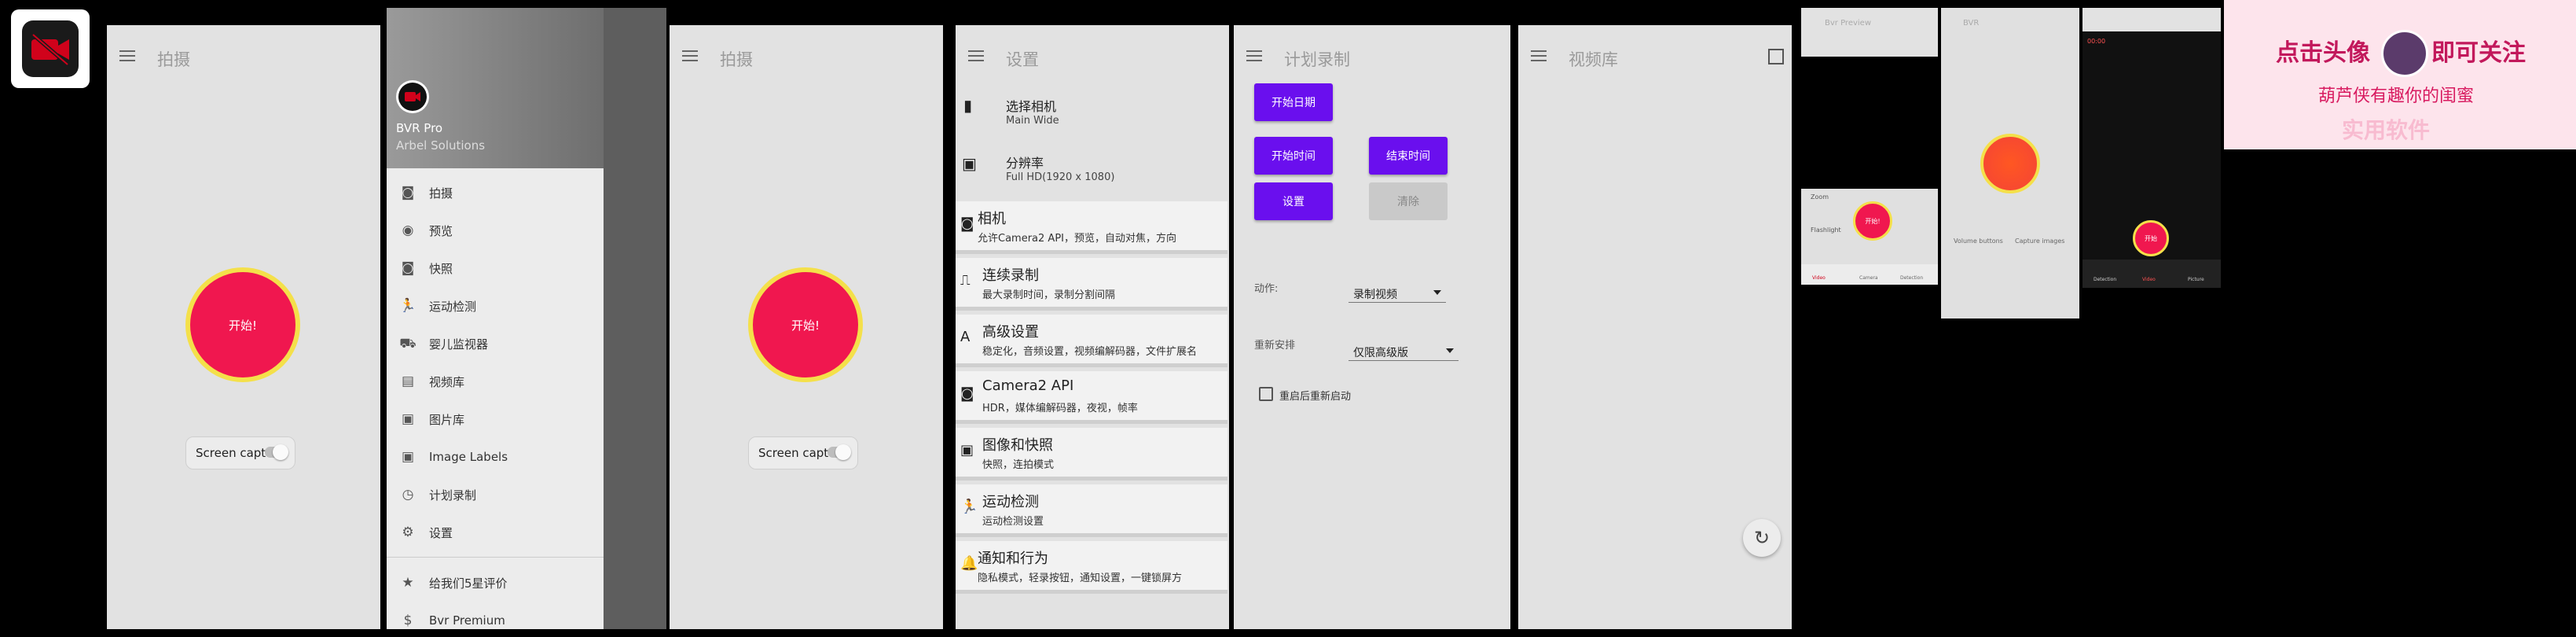 The width and height of the screenshot is (2576, 637). Describe the element at coordinates (1266, 394) in the screenshot. I see `restart-checkbox` at that location.